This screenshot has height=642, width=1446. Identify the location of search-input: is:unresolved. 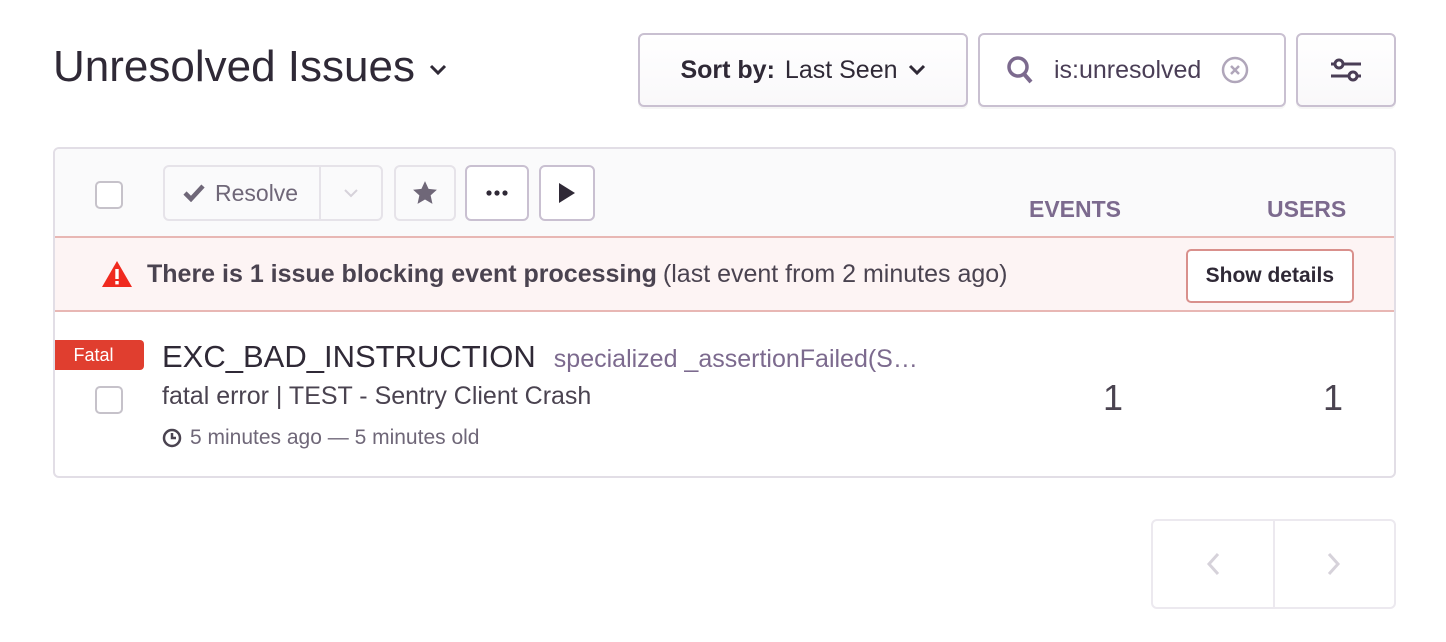
(1132, 70).